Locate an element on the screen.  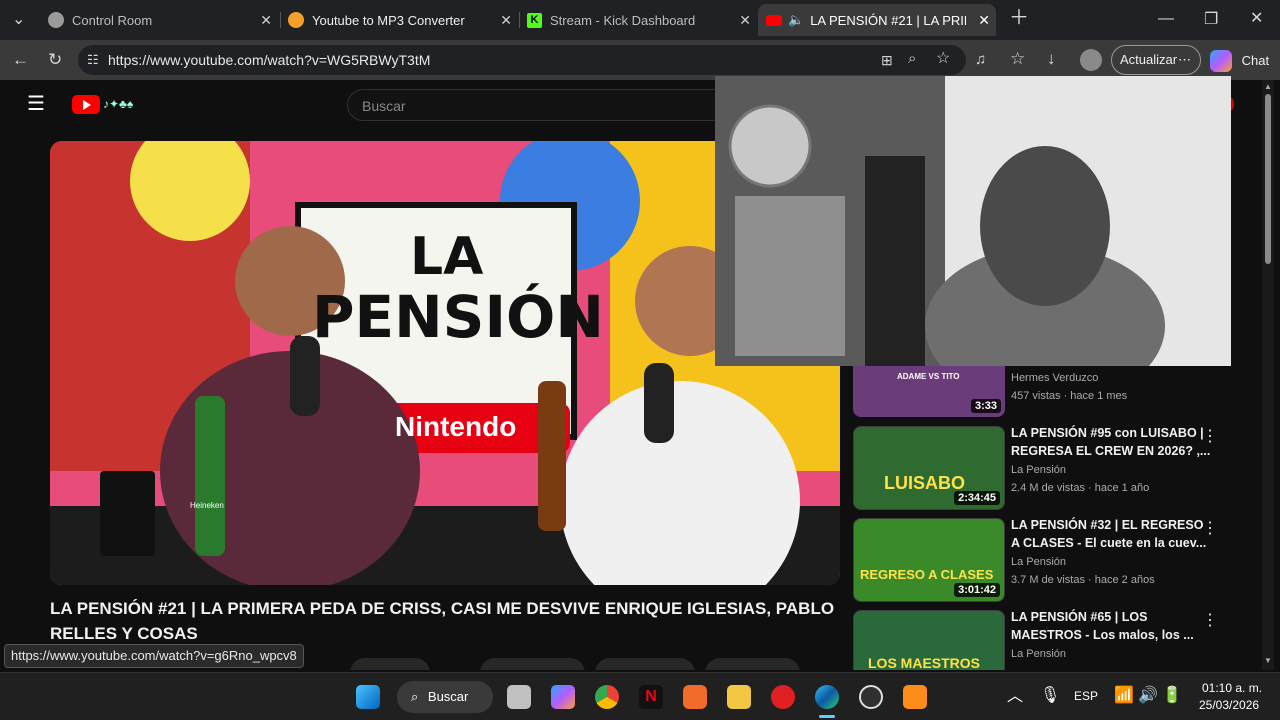
edge-icon is located at coordinates (827, 697).